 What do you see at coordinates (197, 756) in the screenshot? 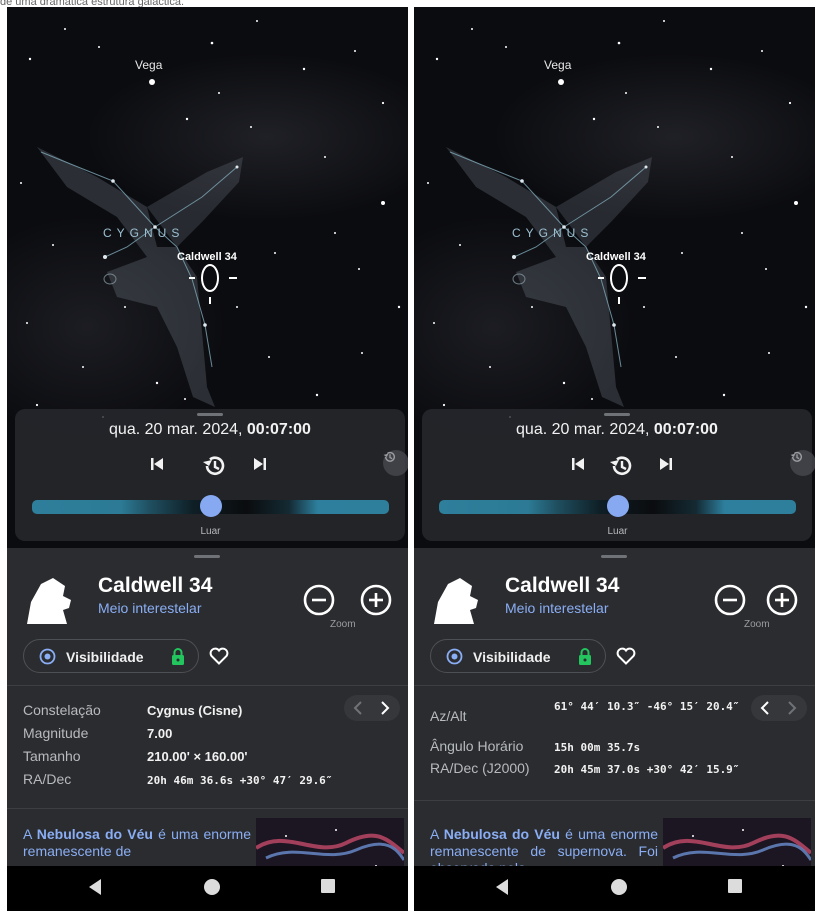
I see `info-value: 210.00' × 160.00'` at bounding box center [197, 756].